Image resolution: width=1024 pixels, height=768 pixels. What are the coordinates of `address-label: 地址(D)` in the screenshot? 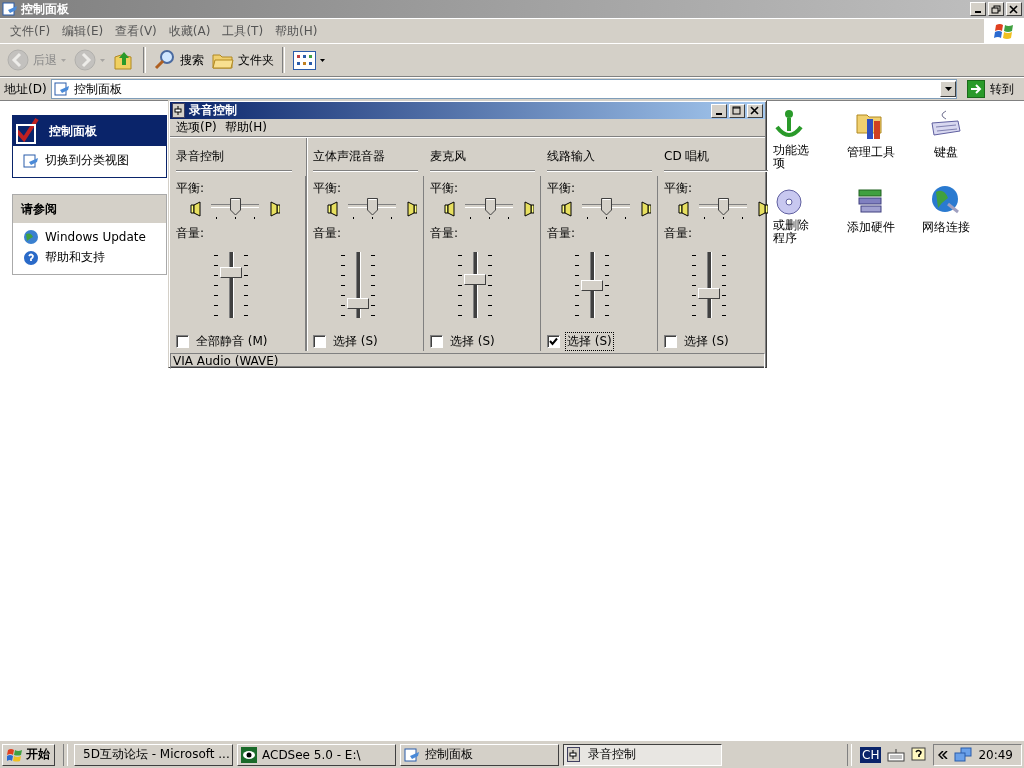 It's located at (25, 89).